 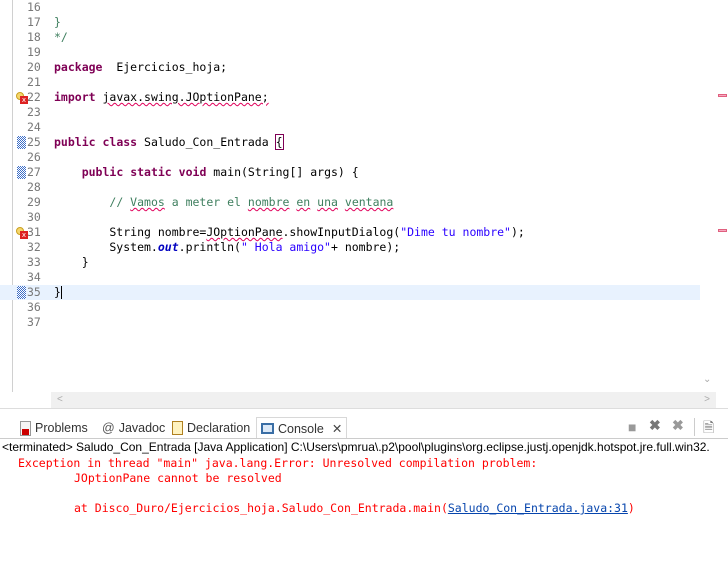 What do you see at coordinates (350, 187) in the screenshot?
I see `code-line: 28` at bounding box center [350, 187].